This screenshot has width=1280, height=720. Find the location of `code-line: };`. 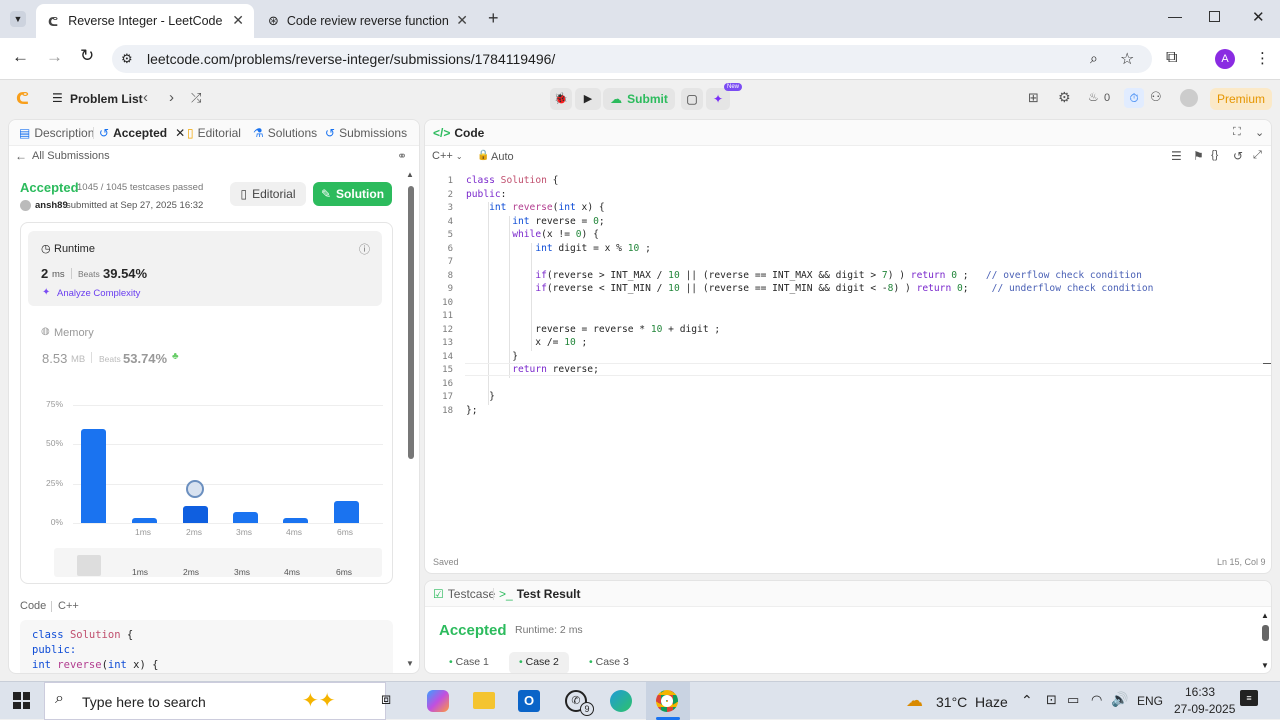

code-line: }; is located at coordinates (472, 412).